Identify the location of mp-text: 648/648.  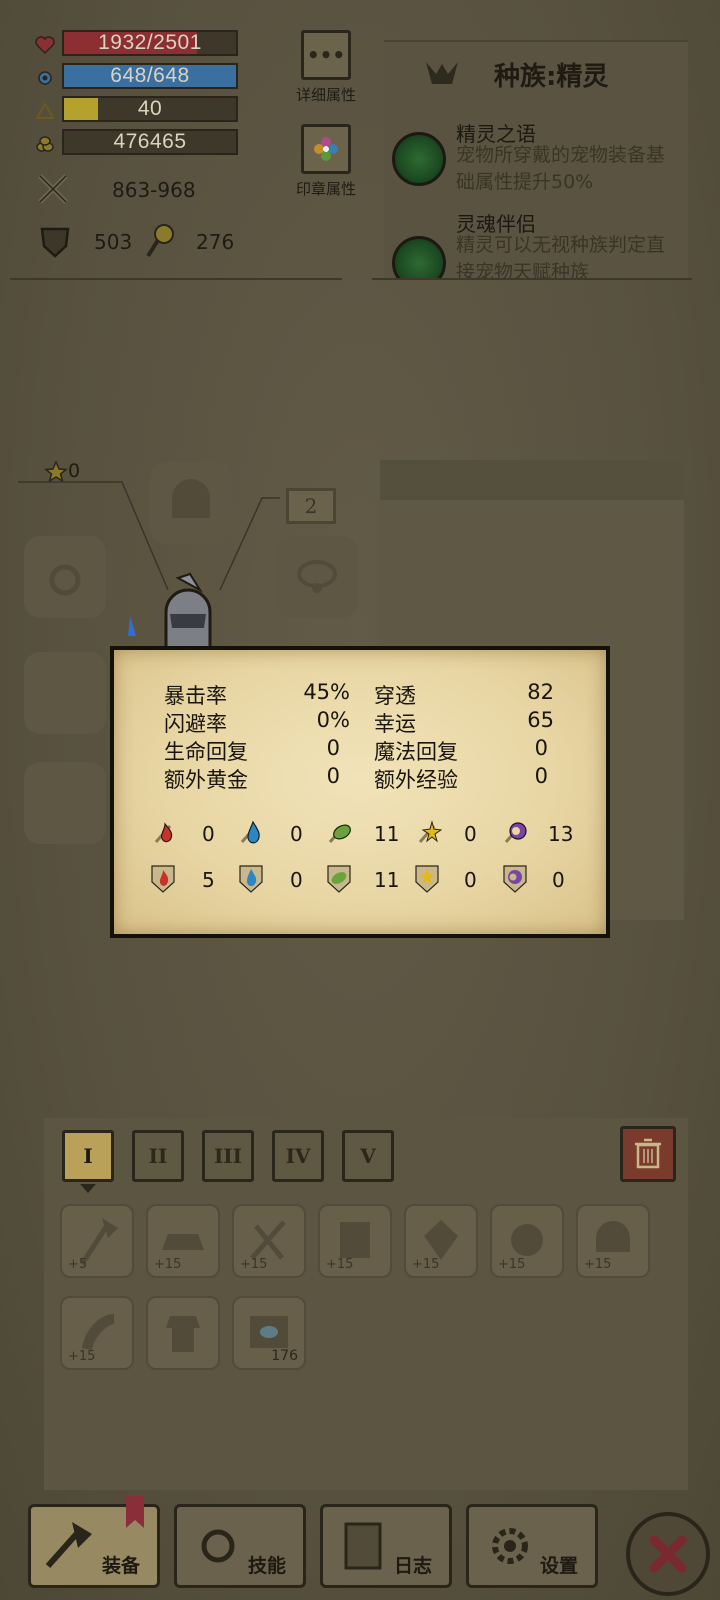
(150, 75).